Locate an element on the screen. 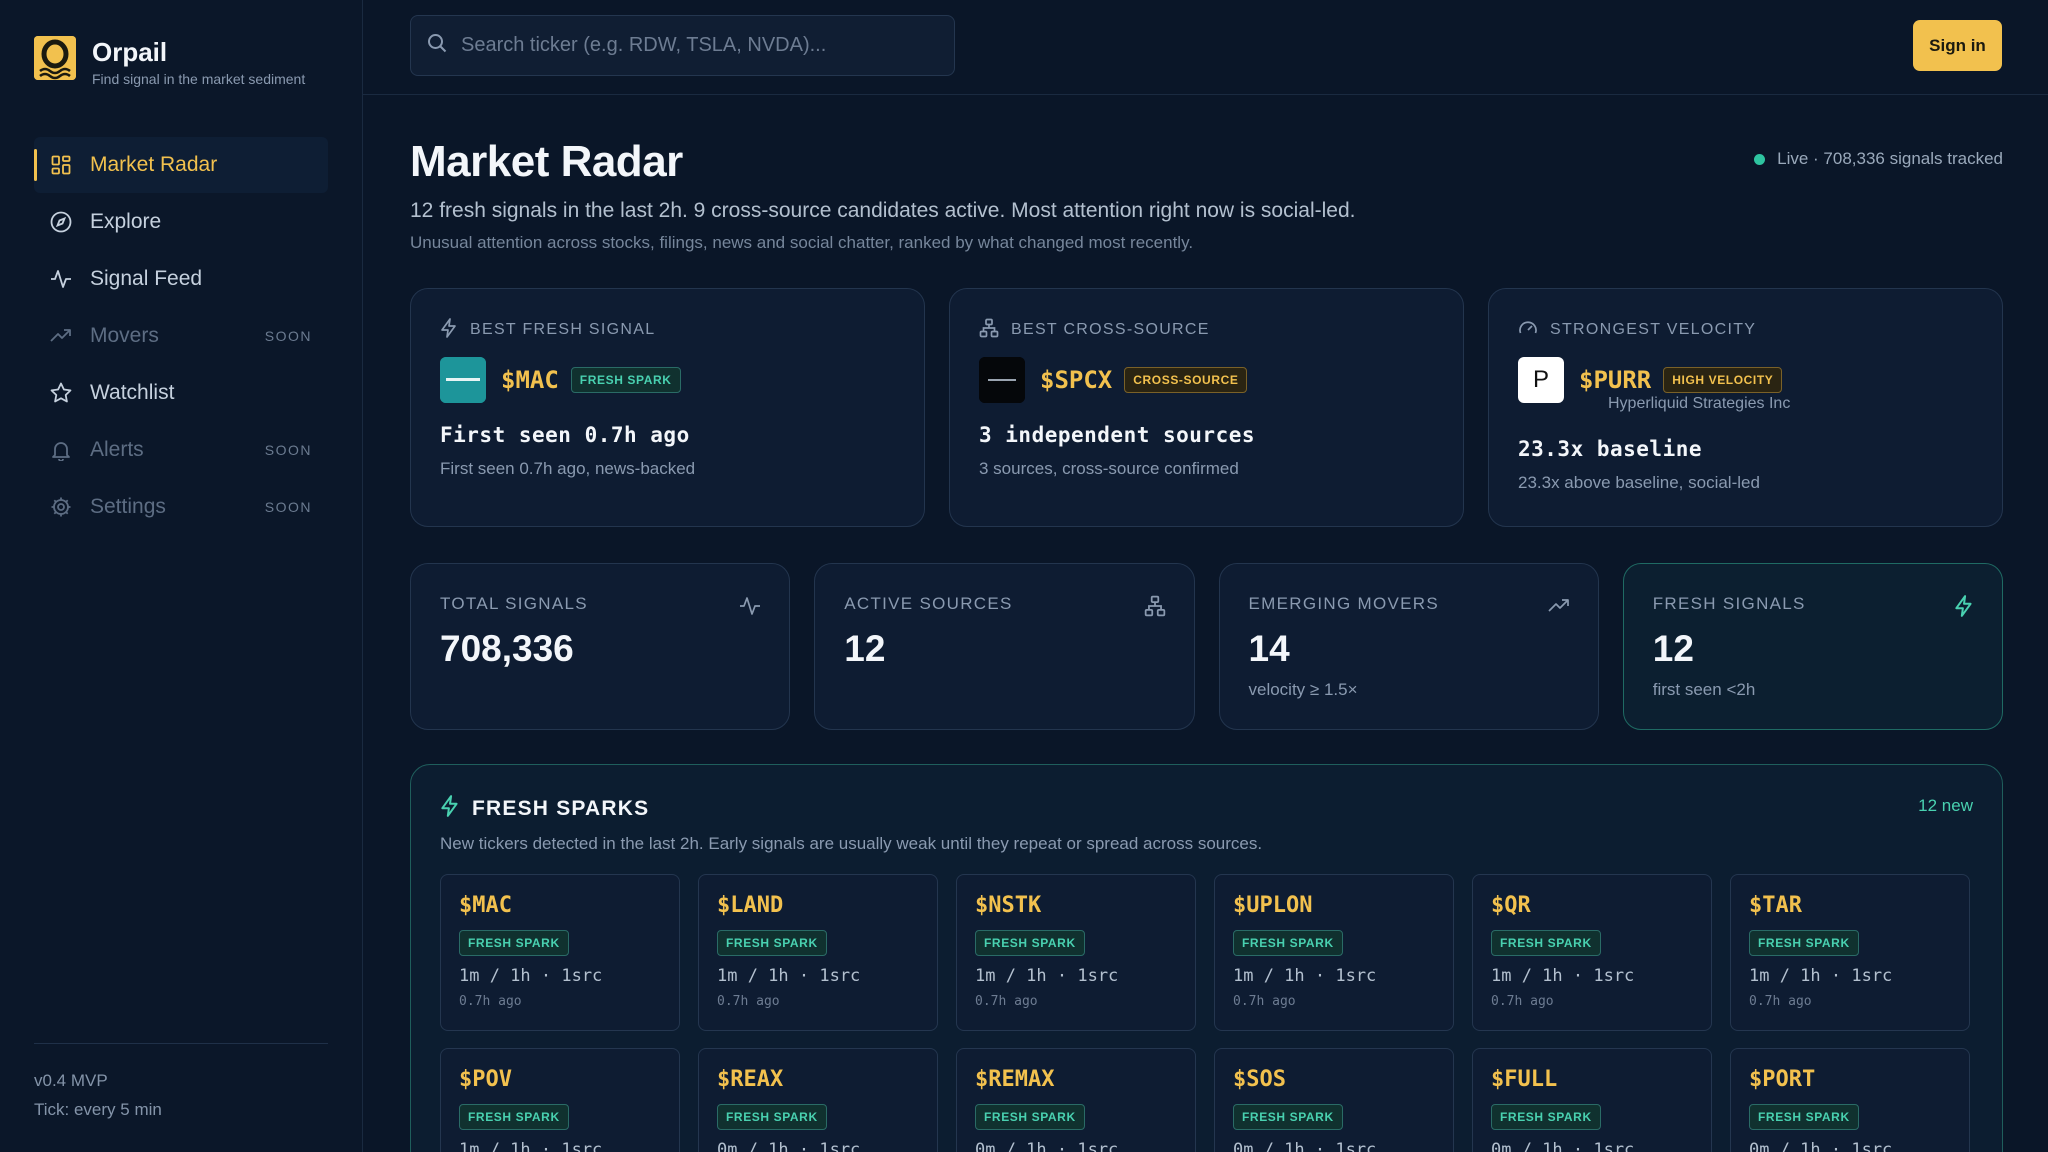 Image resolution: width=2048 pixels, height=1152 pixels. card-detail: First seen 0.7h ago, news-backed is located at coordinates (568, 468).